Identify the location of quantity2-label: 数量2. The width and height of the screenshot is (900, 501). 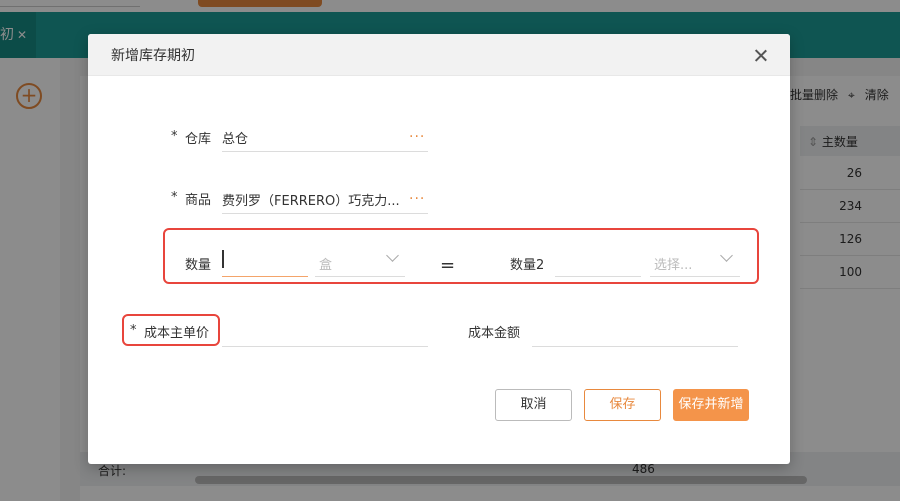
(527, 265).